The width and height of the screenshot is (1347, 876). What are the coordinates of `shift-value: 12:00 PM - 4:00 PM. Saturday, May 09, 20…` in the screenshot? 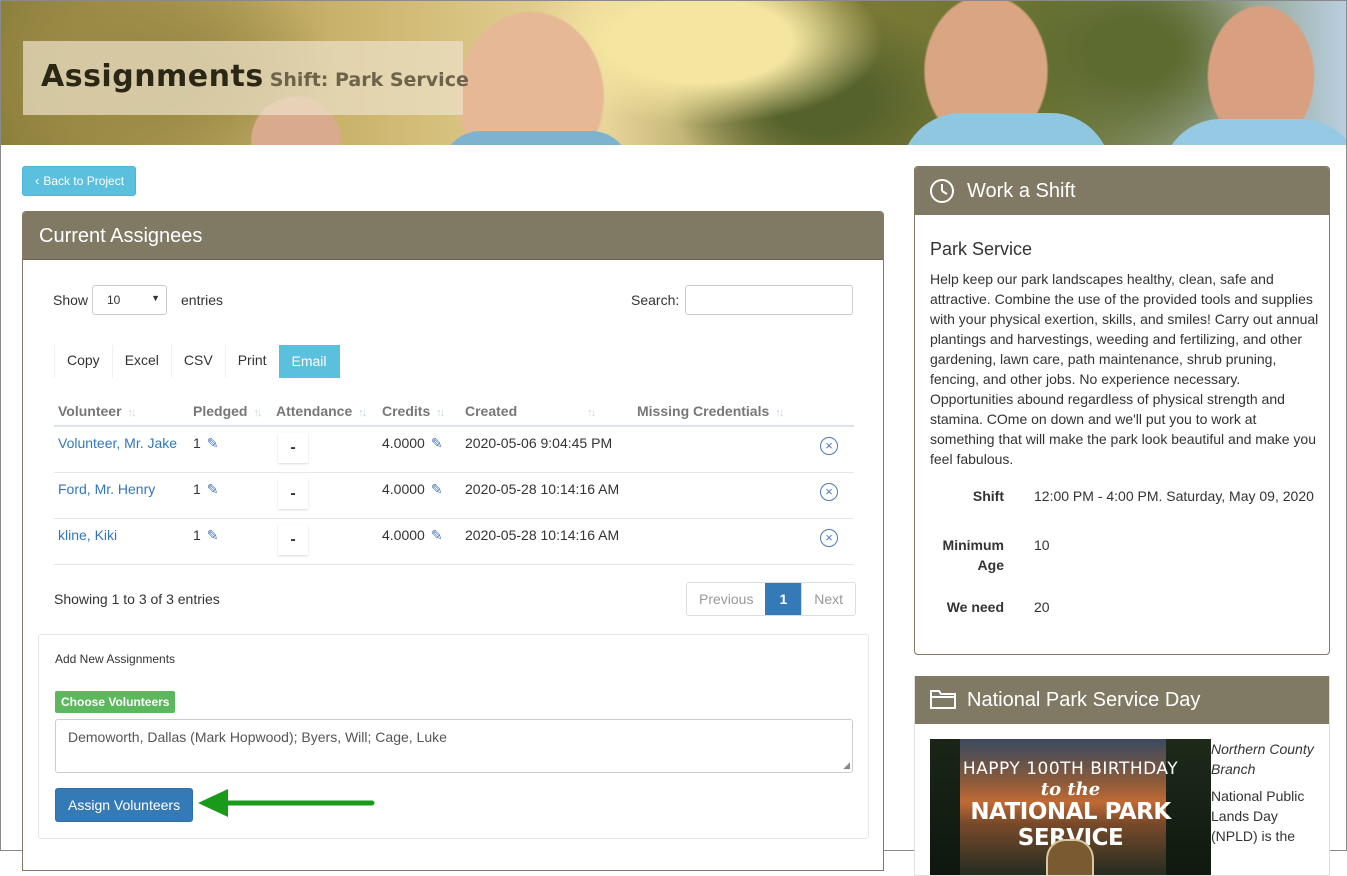 It's located at (1174, 496).